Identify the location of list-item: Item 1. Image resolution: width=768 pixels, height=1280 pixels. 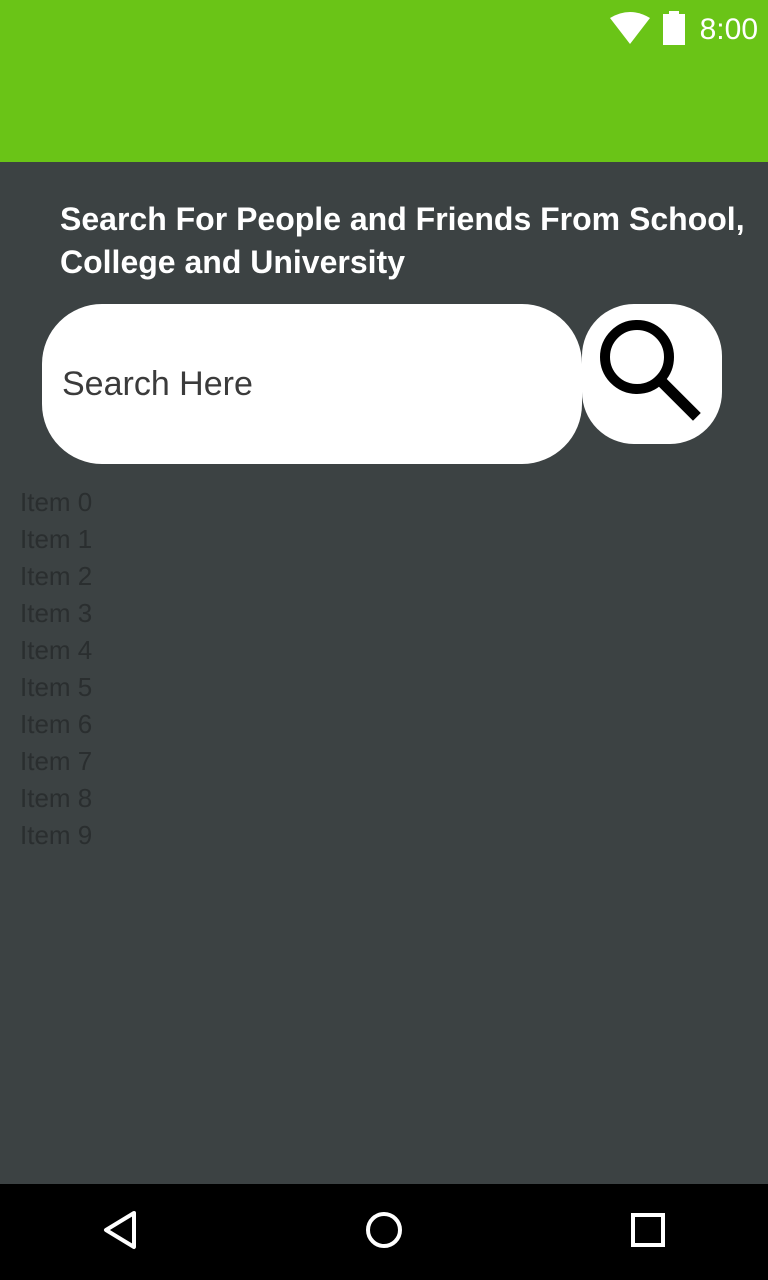
(56, 539).